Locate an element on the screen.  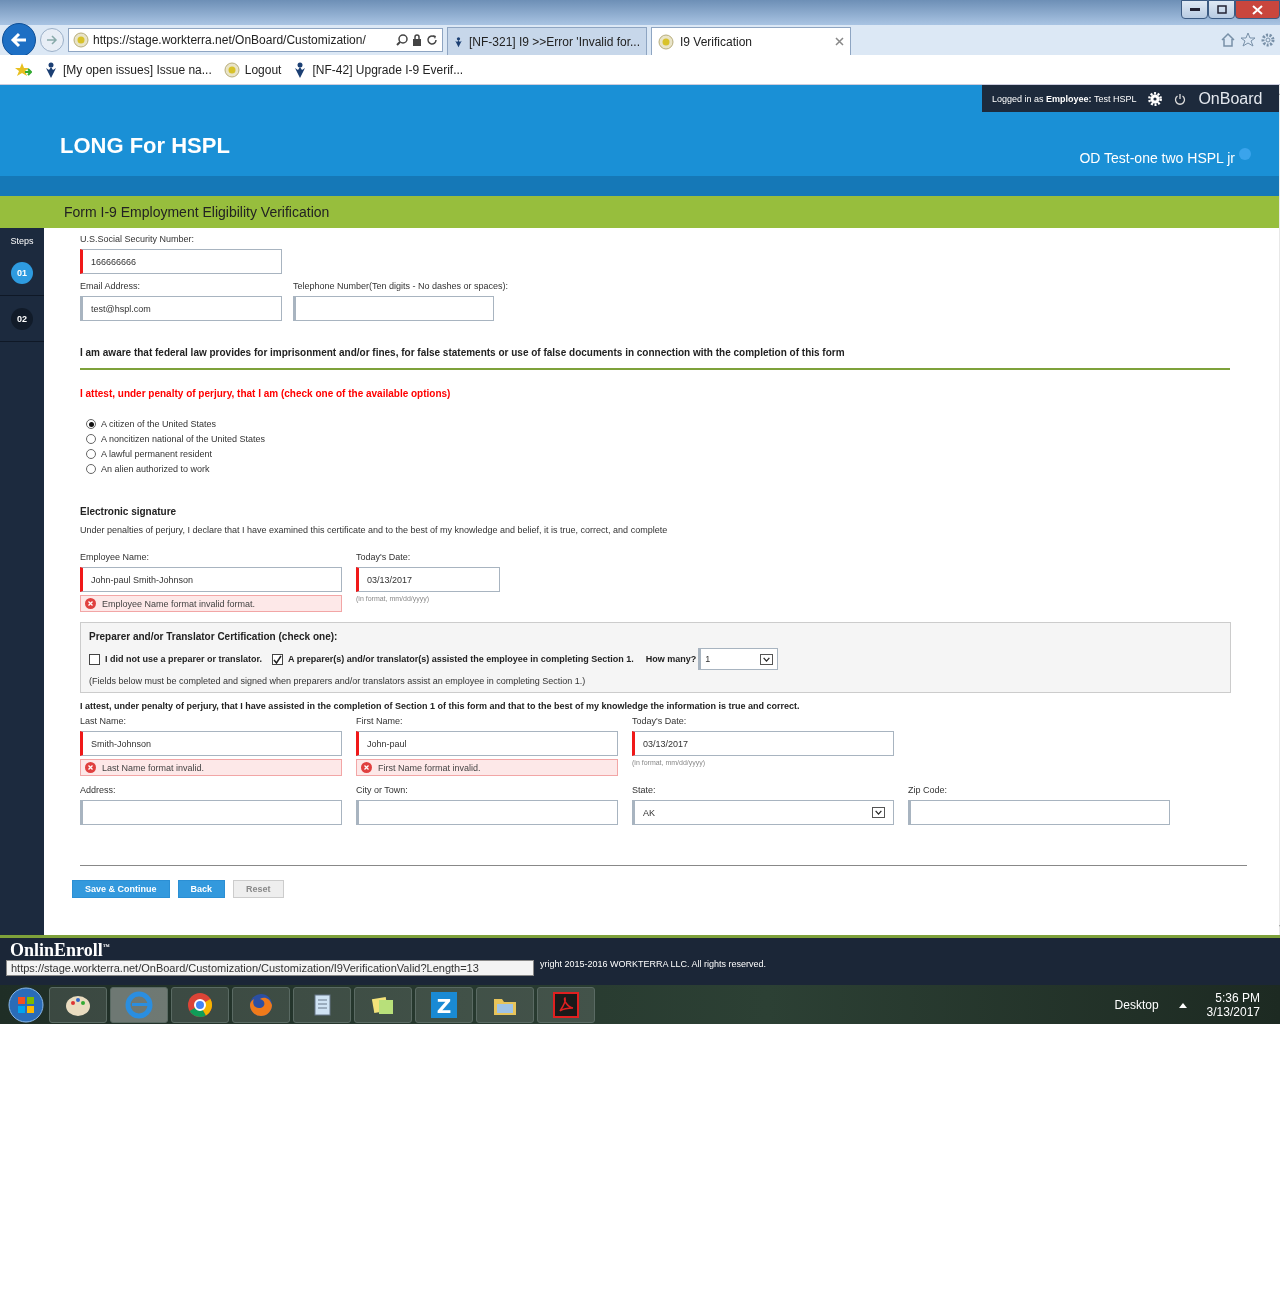
field-label: Address: is located at coordinates (98, 790).